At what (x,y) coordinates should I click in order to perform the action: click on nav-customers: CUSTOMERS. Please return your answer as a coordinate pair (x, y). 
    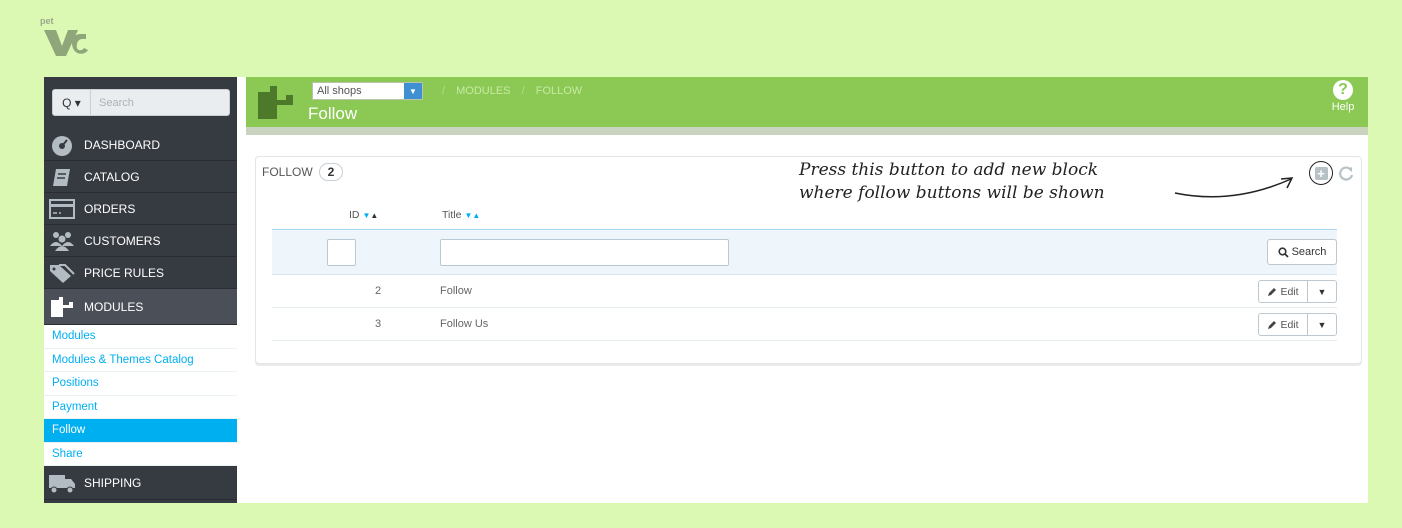
    Looking at the image, I should click on (140, 241).